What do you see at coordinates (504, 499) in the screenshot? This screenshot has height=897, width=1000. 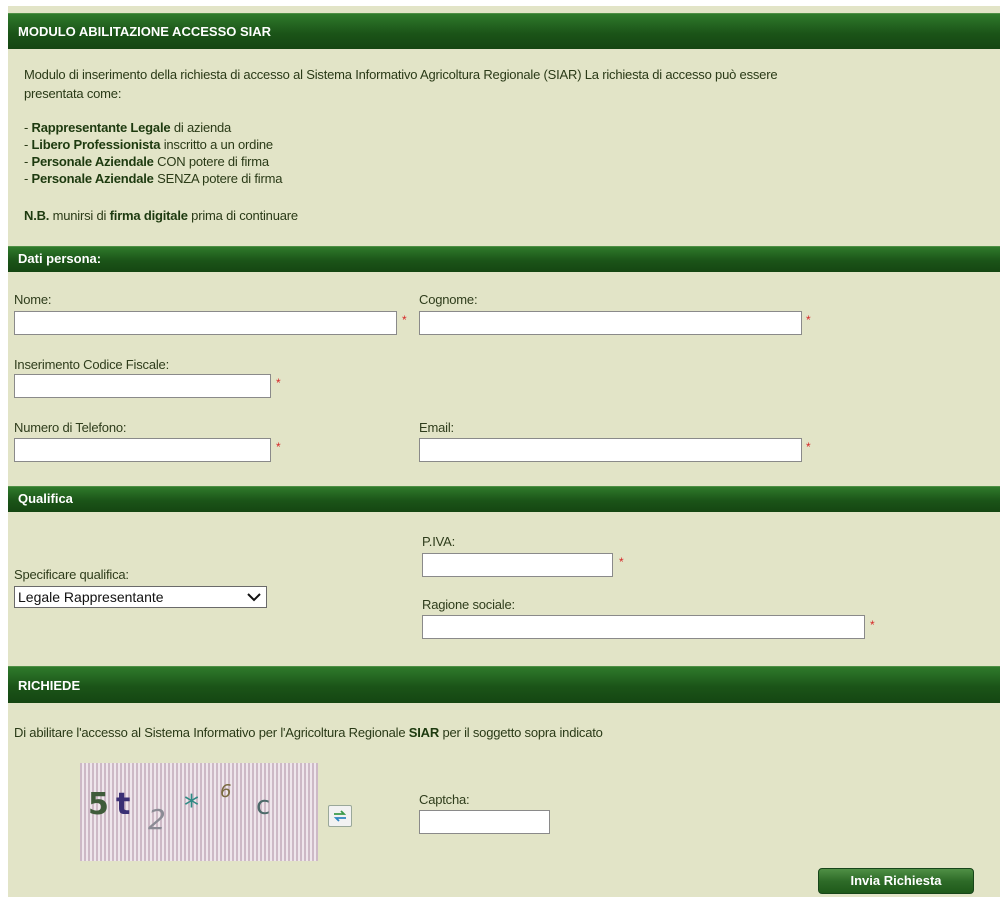 I see `section-qualifica: Qualifica` at bounding box center [504, 499].